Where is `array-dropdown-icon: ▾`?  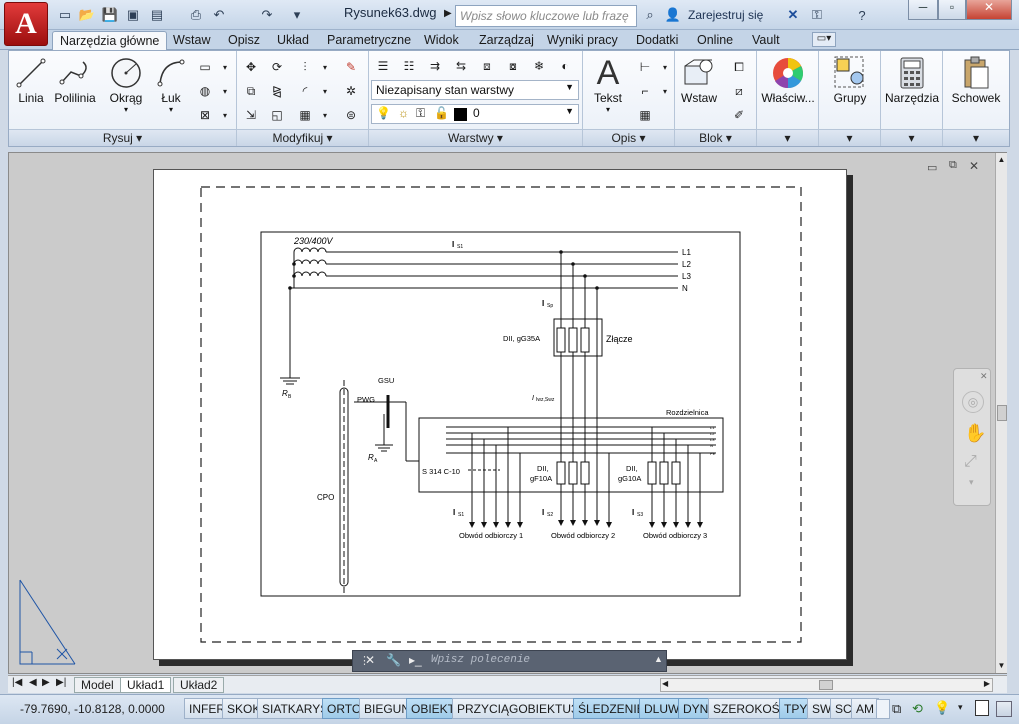 array-dropdown-icon: ▾ is located at coordinates (325, 115).